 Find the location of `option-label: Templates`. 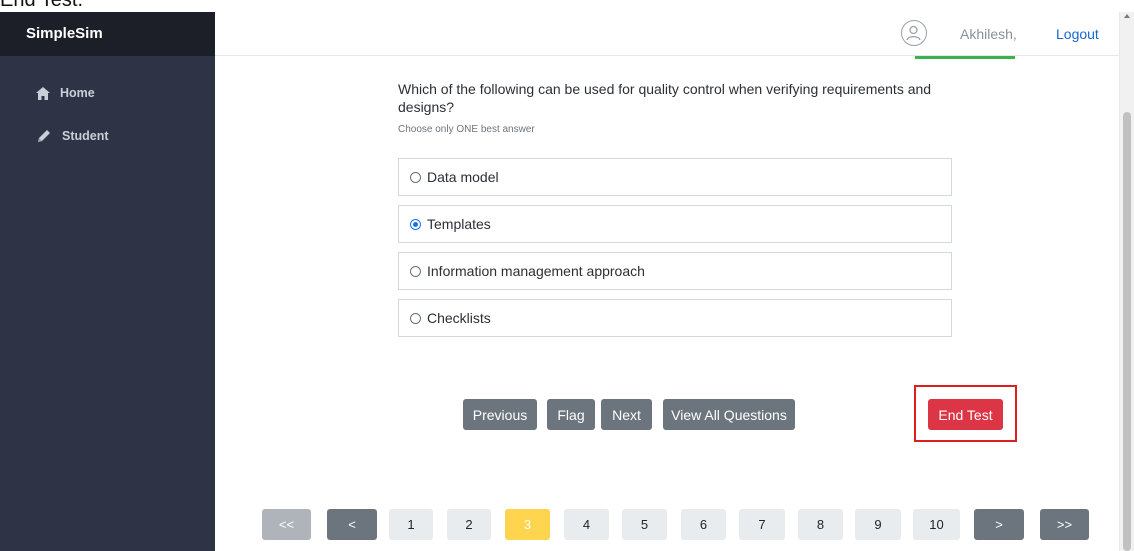

option-label: Templates is located at coordinates (459, 224).